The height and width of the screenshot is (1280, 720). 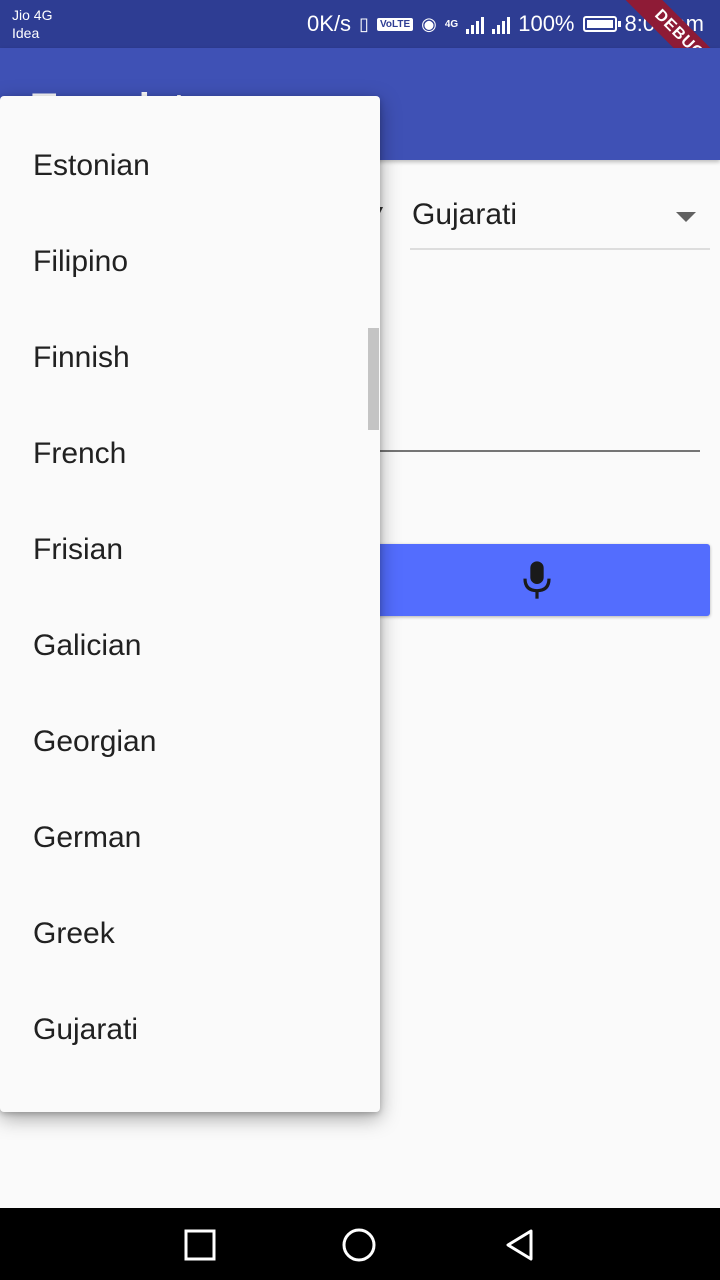 I want to click on carrier-secondary: Idea, so click(x=26, y=33).